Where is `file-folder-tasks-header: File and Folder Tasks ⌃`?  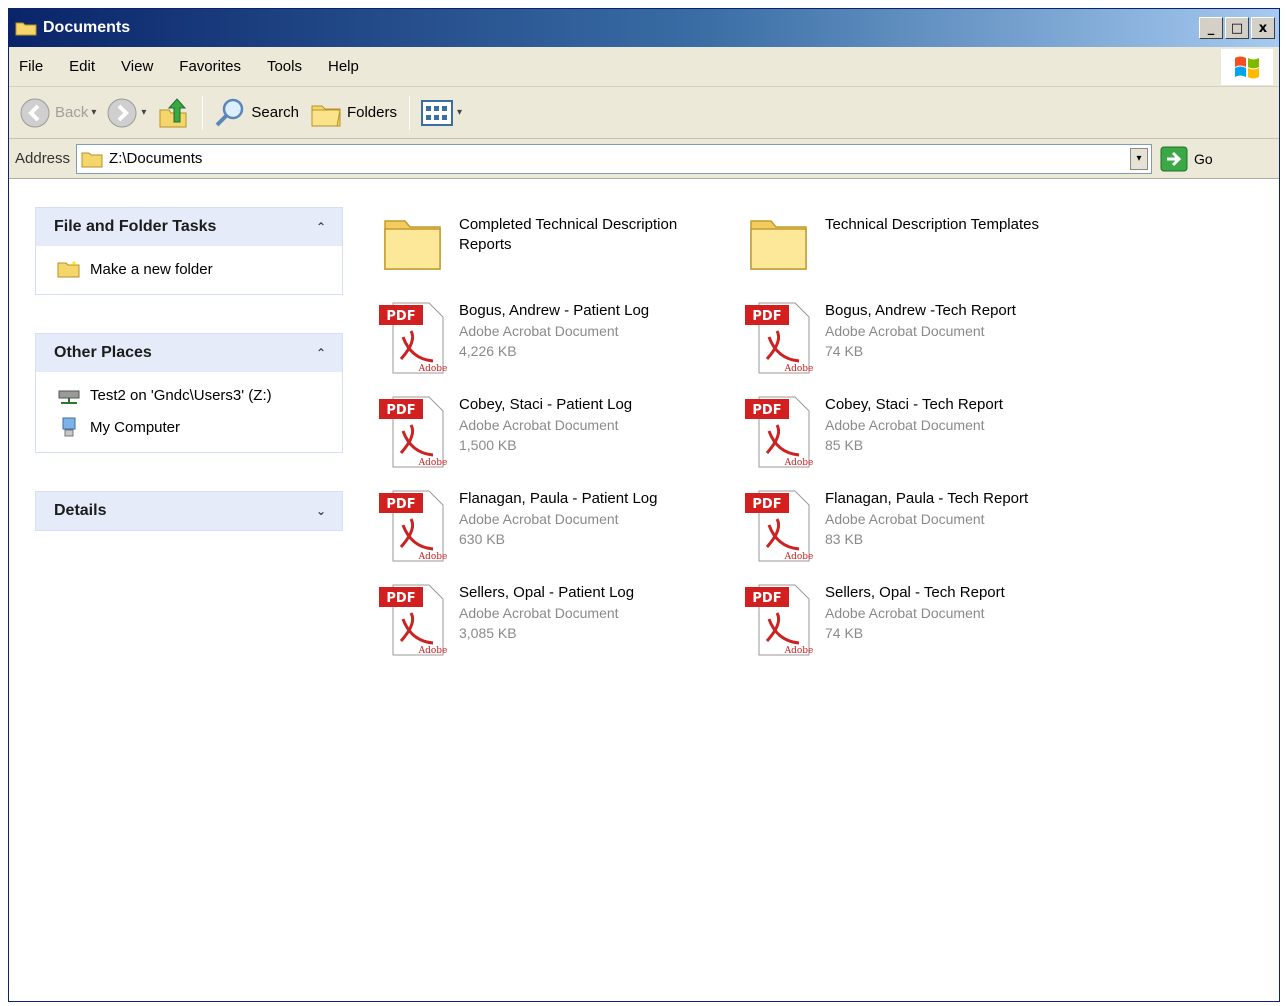 file-folder-tasks-header: File and Folder Tasks ⌃ is located at coordinates (189, 227).